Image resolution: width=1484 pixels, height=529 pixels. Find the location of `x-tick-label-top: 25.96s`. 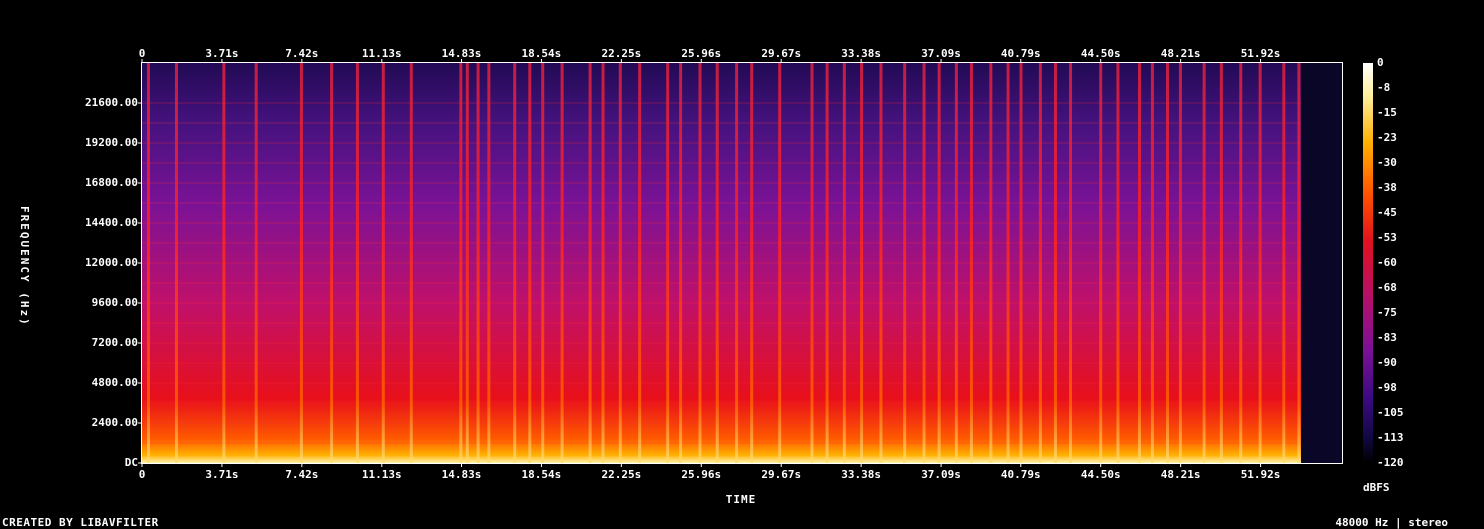

x-tick-label-top: 25.96s is located at coordinates (701, 53).